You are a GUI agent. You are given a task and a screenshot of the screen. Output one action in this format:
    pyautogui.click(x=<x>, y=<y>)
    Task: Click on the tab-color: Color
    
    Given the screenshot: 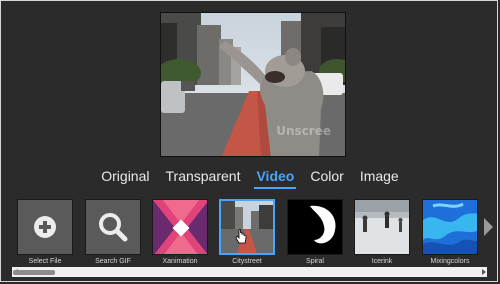 What is the action you would take?
    pyautogui.click(x=326, y=178)
    